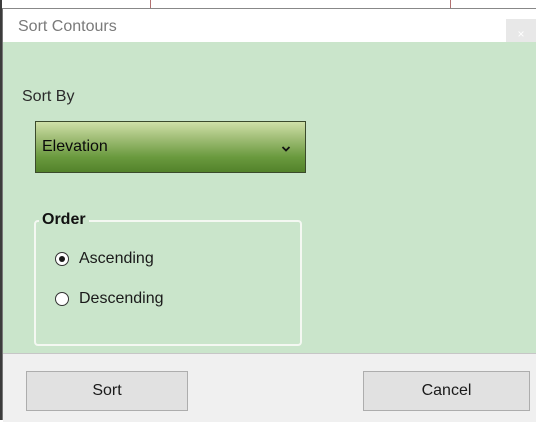 This screenshot has width=536, height=422. I want to click on title-bar: Sort Contours, so click(269, 25).